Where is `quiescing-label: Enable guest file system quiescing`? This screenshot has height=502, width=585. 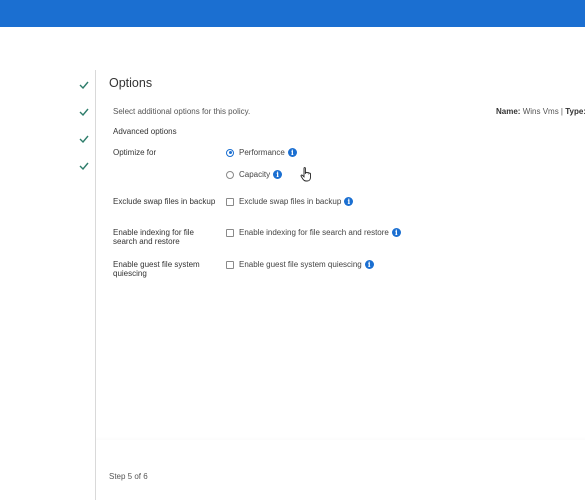
quiescing-label: Enable guest file system quiescing is located at coordinates (156, 269).